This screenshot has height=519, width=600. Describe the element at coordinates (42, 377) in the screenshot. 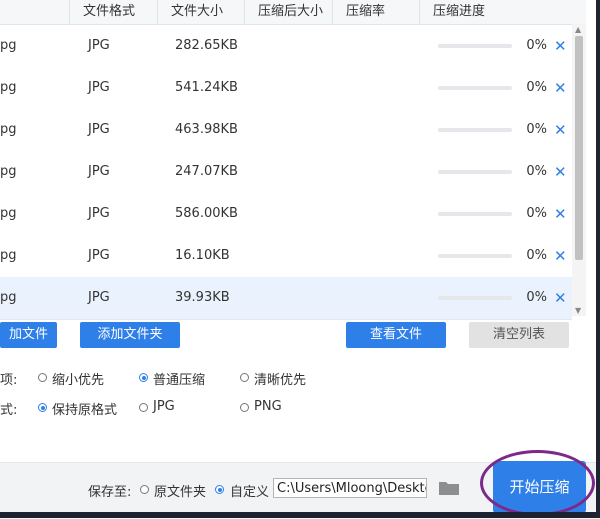

I see `radio-compress-small` at that location.